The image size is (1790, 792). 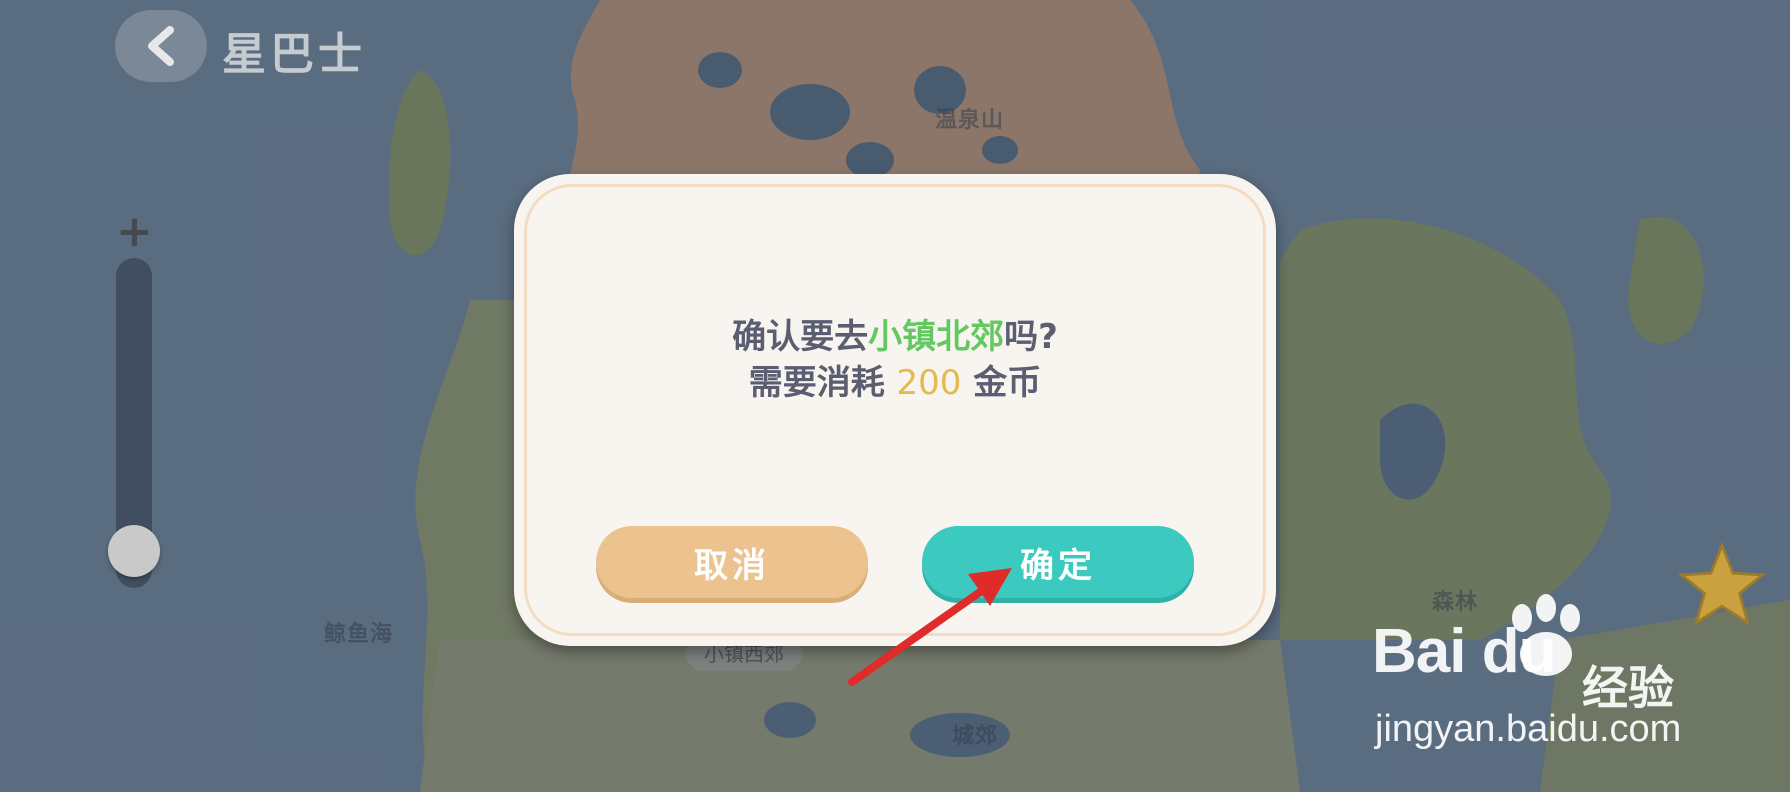 What do you see at coordinates (134, 551) in the screenshot?
I see `zoom-slider-knob` at bounding box center [134, 551].